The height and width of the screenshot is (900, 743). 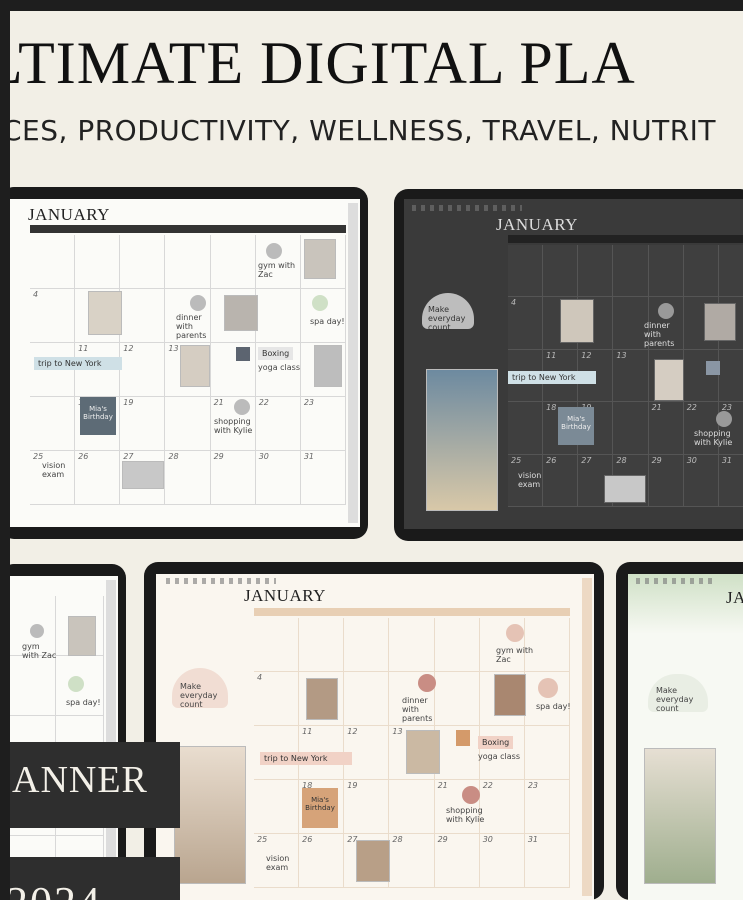 What do you see at coordinates (143, 370) in the screenshot?
I see `calendar-cell: 12` at bounding box center [143, 370].